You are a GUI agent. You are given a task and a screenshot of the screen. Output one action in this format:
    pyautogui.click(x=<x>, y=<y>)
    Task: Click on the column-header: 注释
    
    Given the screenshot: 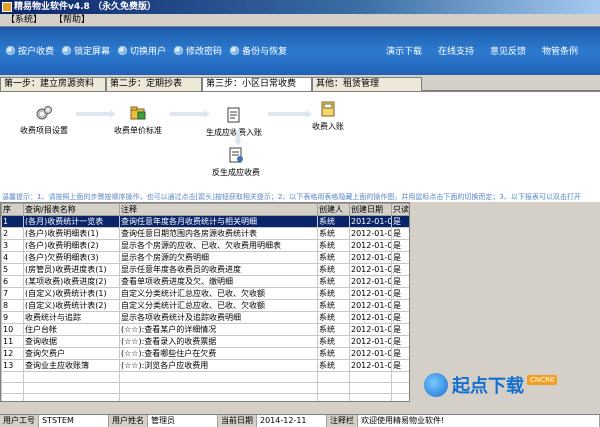 What is the action you would take?
    pyautogui.click(x=218, y=209)
    